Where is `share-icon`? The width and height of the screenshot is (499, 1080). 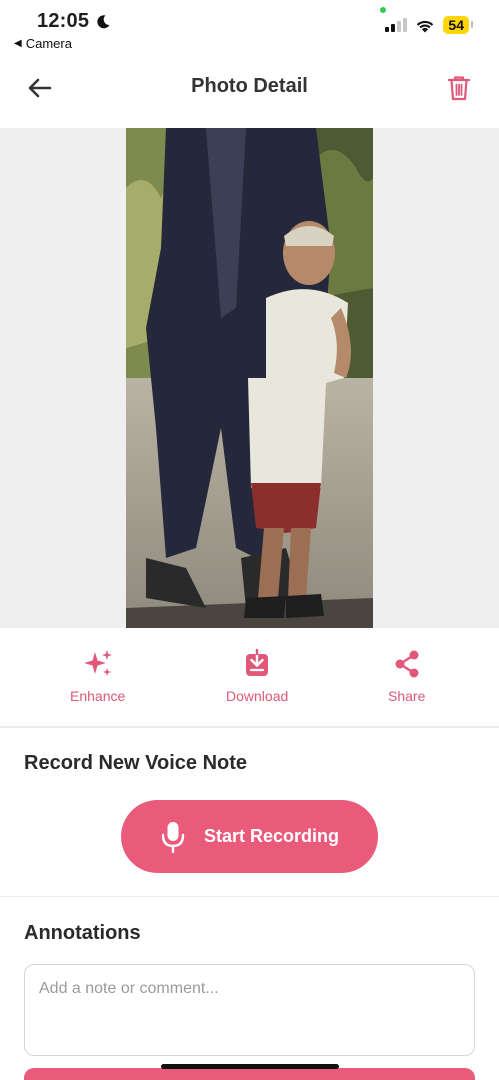
share-icon is located at coordinates (407, 664).